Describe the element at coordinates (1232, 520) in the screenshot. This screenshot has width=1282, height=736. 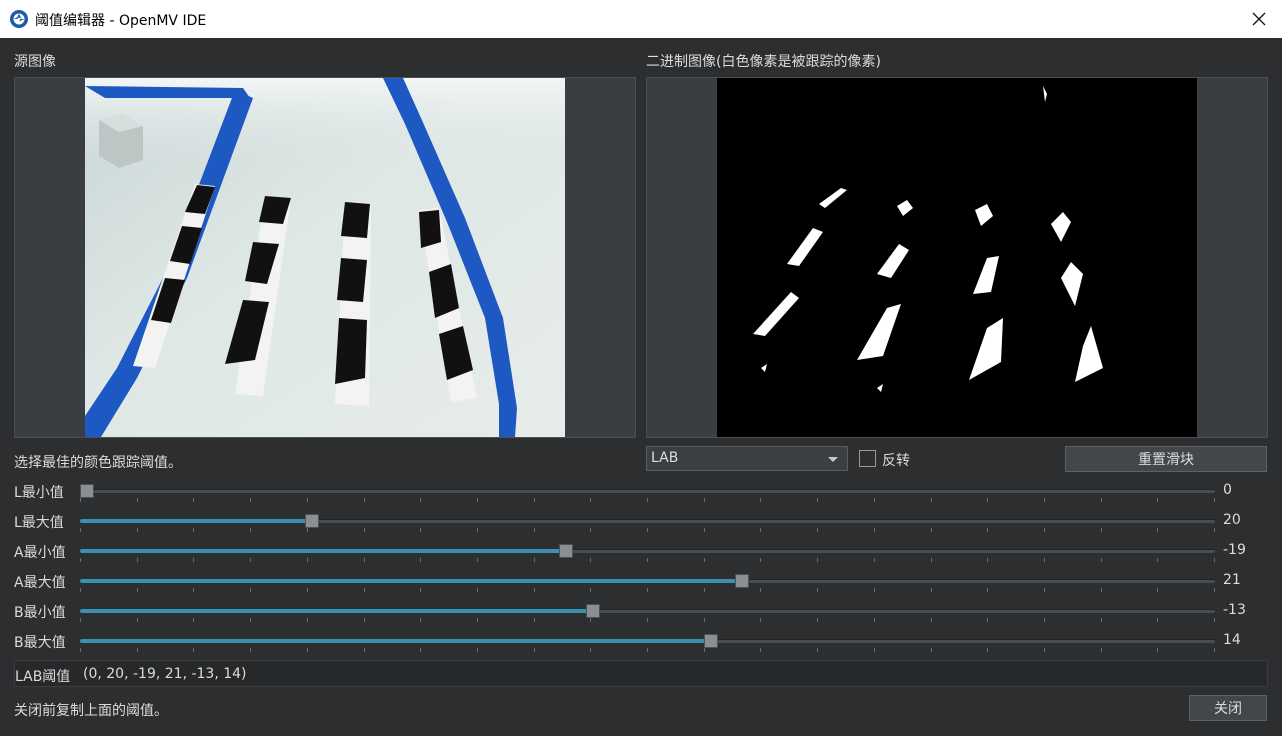
I see `slider-value: 20` at that location.